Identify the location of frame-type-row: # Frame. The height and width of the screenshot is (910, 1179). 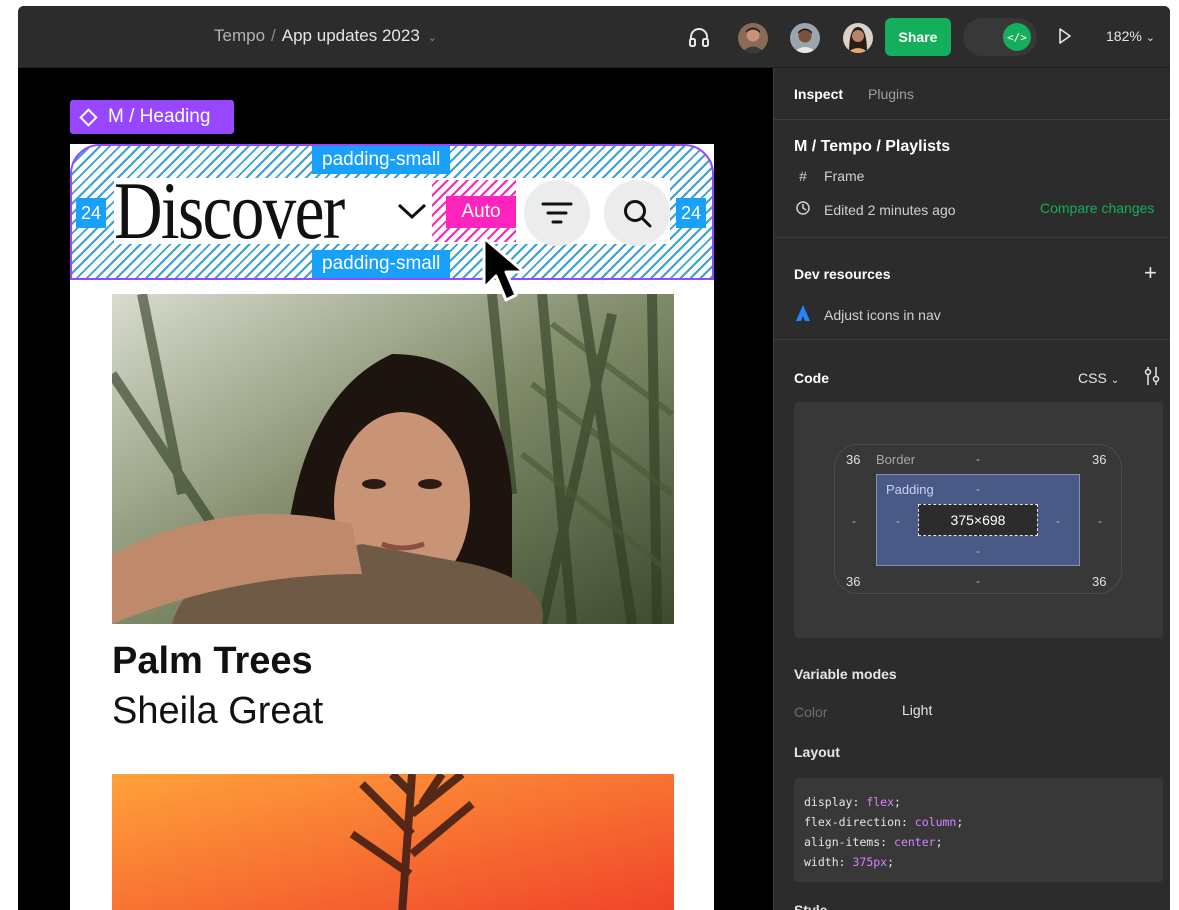
(829, 176).